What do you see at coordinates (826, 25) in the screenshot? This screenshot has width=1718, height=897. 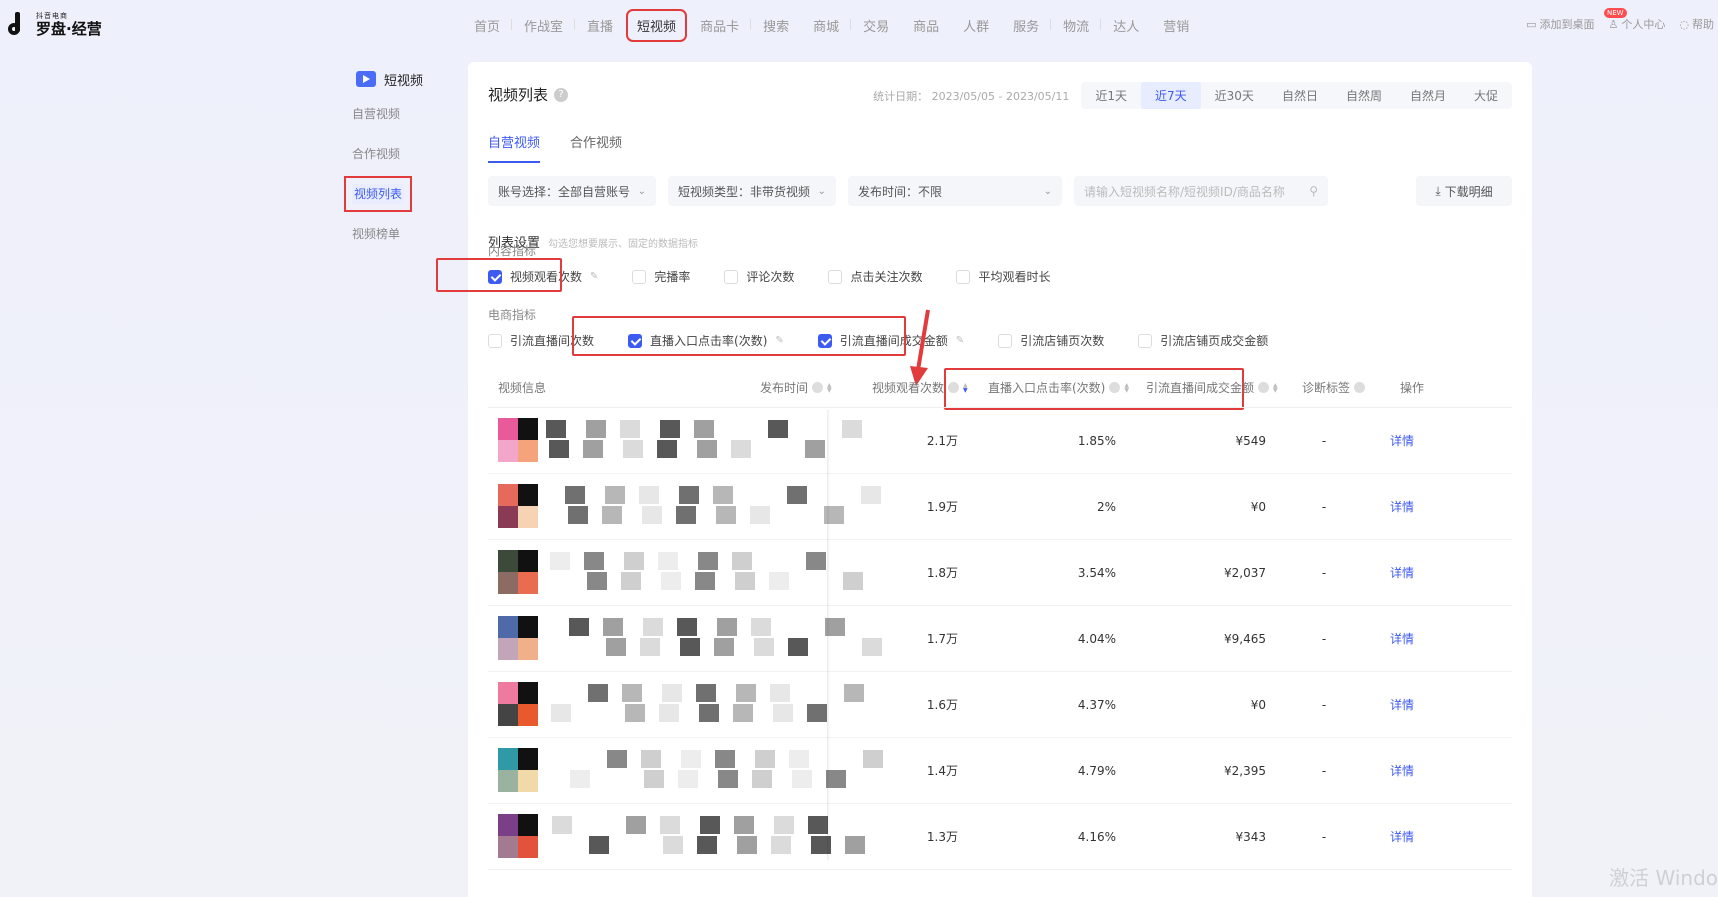 I see `nav-item: 商城` at bounding box center [826, 25].